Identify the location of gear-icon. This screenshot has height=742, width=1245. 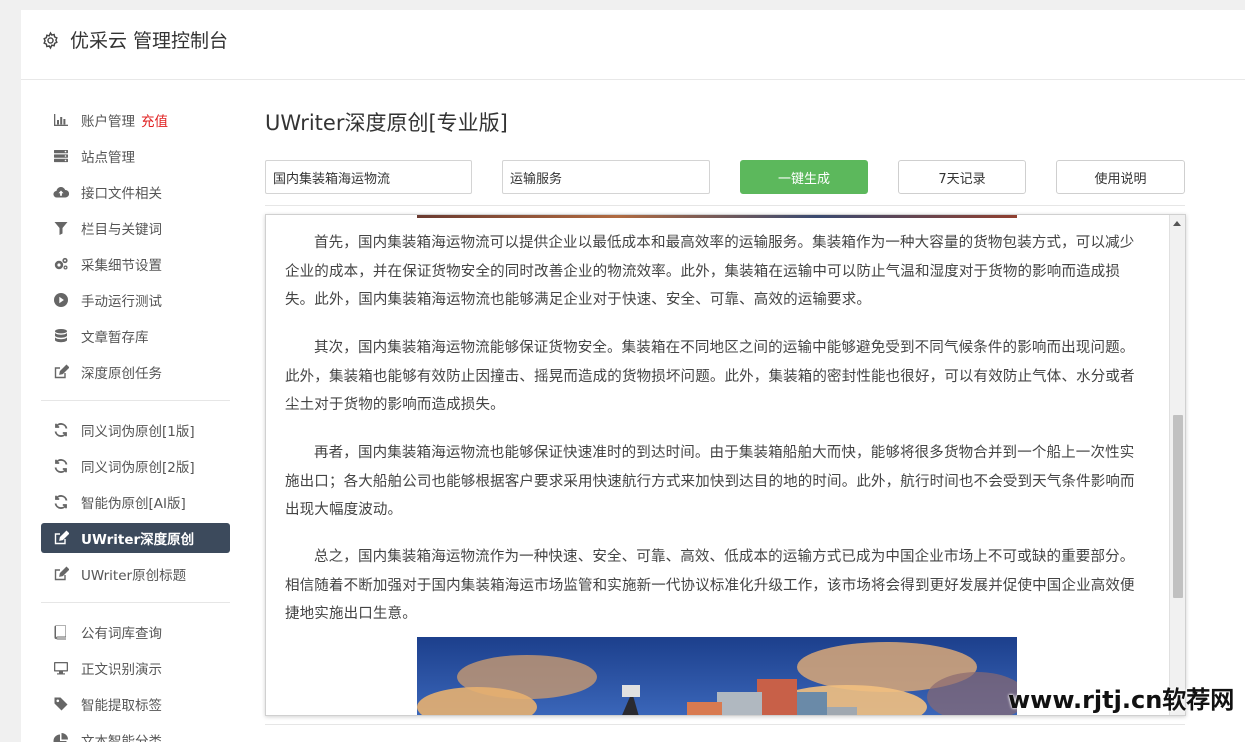
(50, 40).